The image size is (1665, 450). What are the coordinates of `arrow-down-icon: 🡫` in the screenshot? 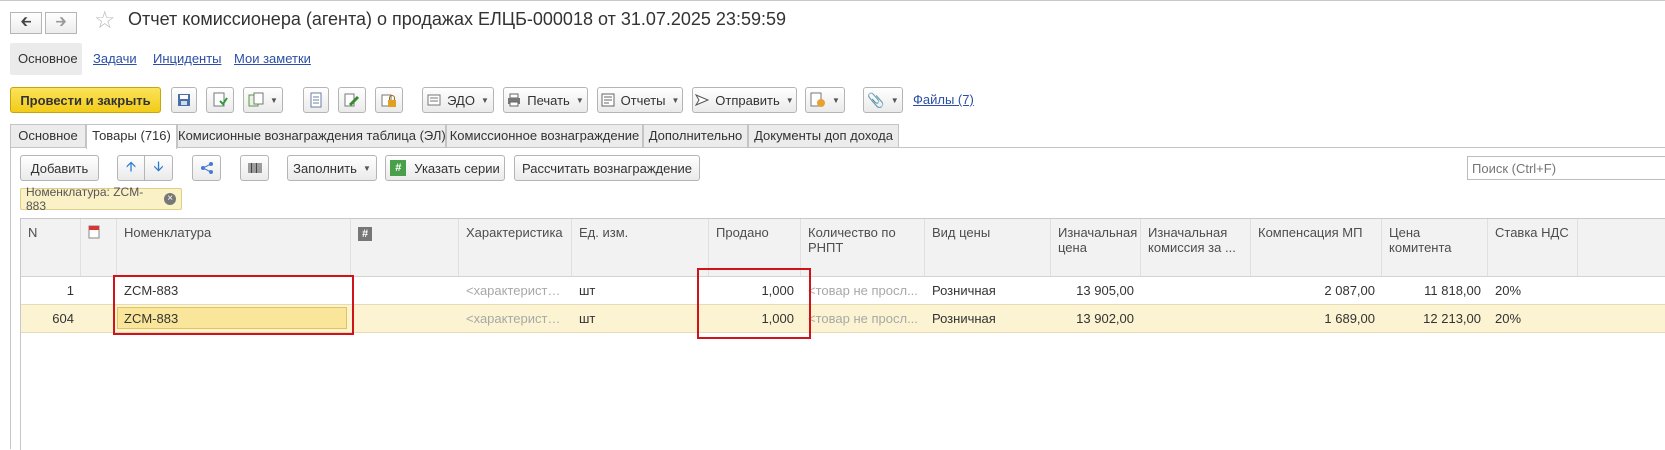 It's located at (158, 166).